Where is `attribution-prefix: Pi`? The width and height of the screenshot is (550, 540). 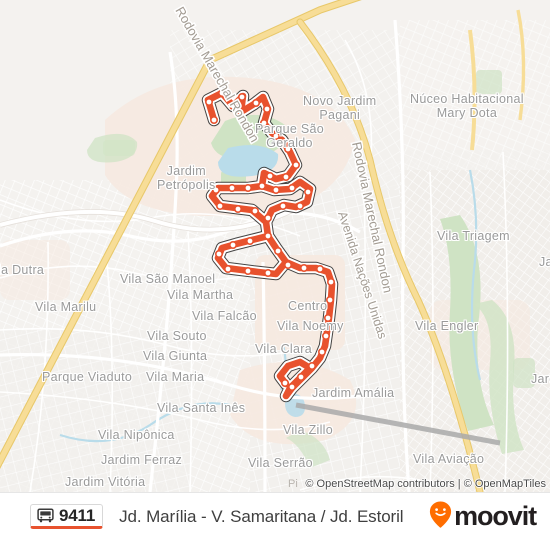 attribution-prefix: Pi is located at coordinates (293, 484).